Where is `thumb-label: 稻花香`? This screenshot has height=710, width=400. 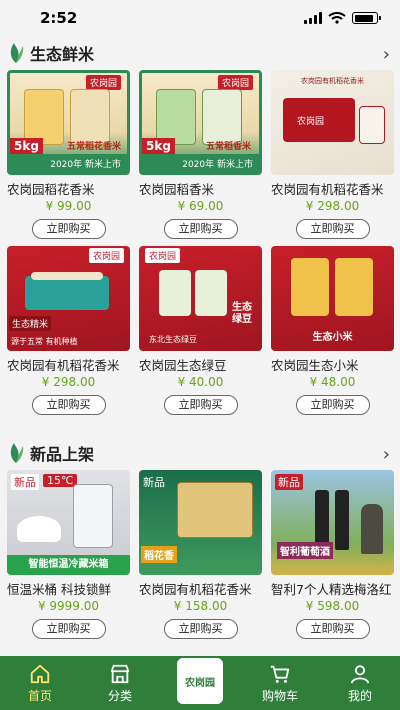
thumb-label: 稻花香 is located at coordinates (159, 554).